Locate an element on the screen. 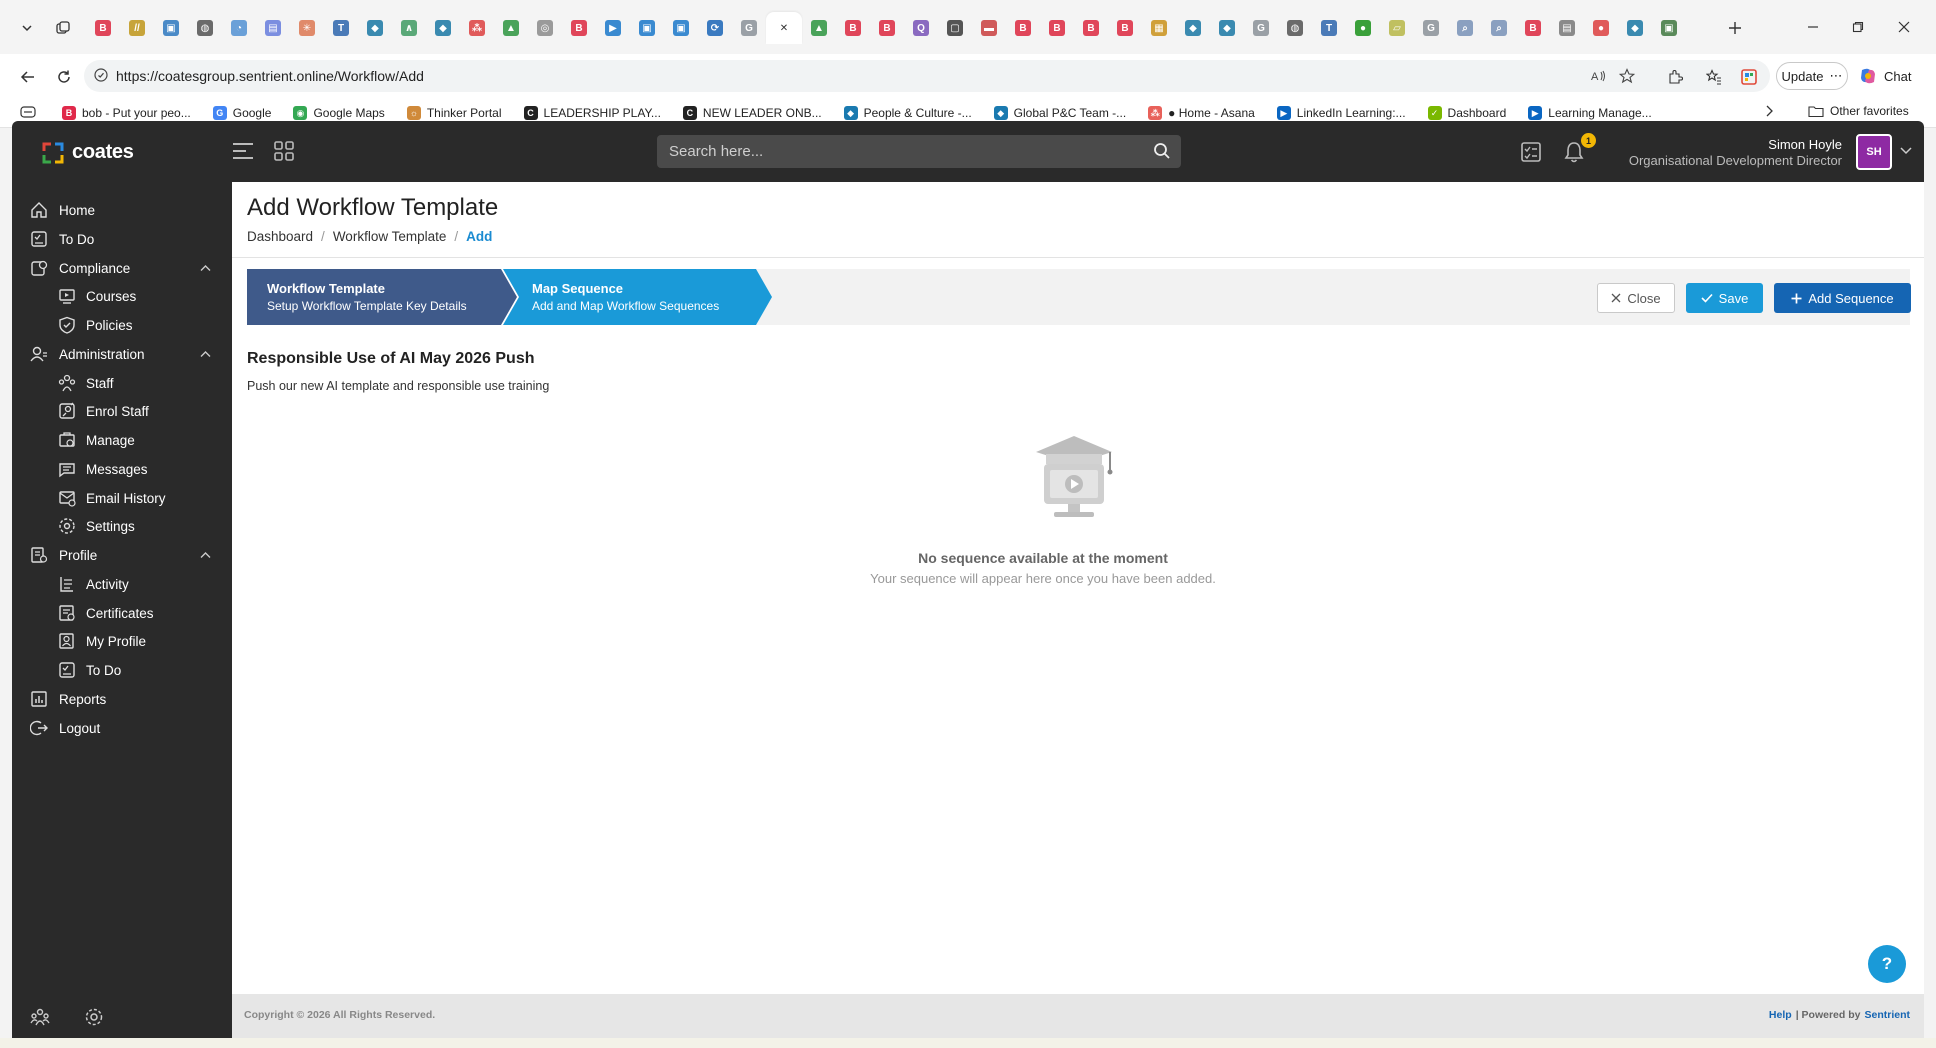  reading-list-icon is located at coordinates (28, 112).